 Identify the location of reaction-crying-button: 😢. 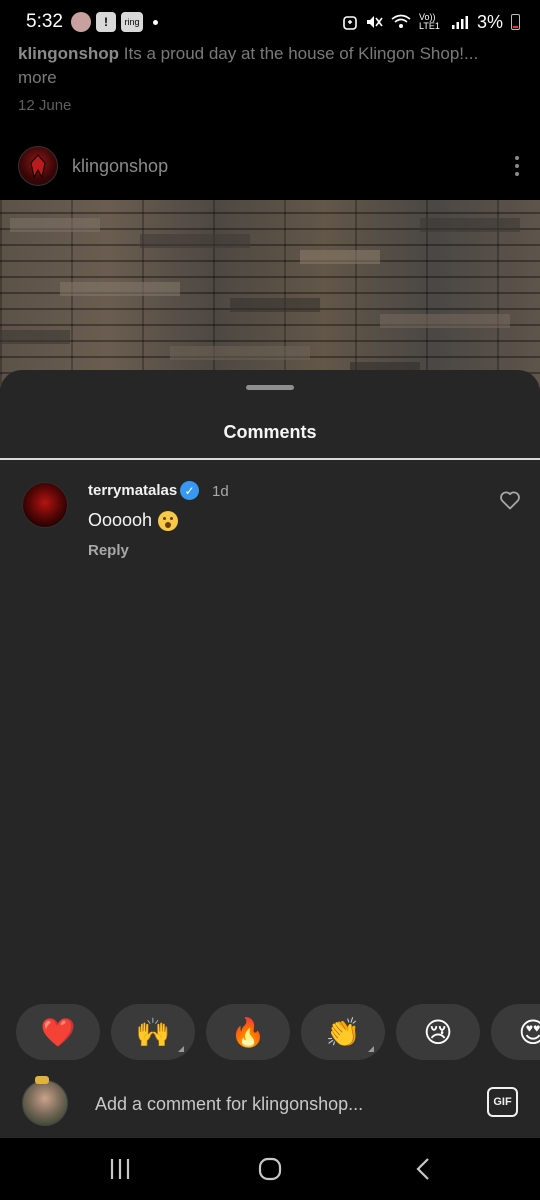
(438, 1032).